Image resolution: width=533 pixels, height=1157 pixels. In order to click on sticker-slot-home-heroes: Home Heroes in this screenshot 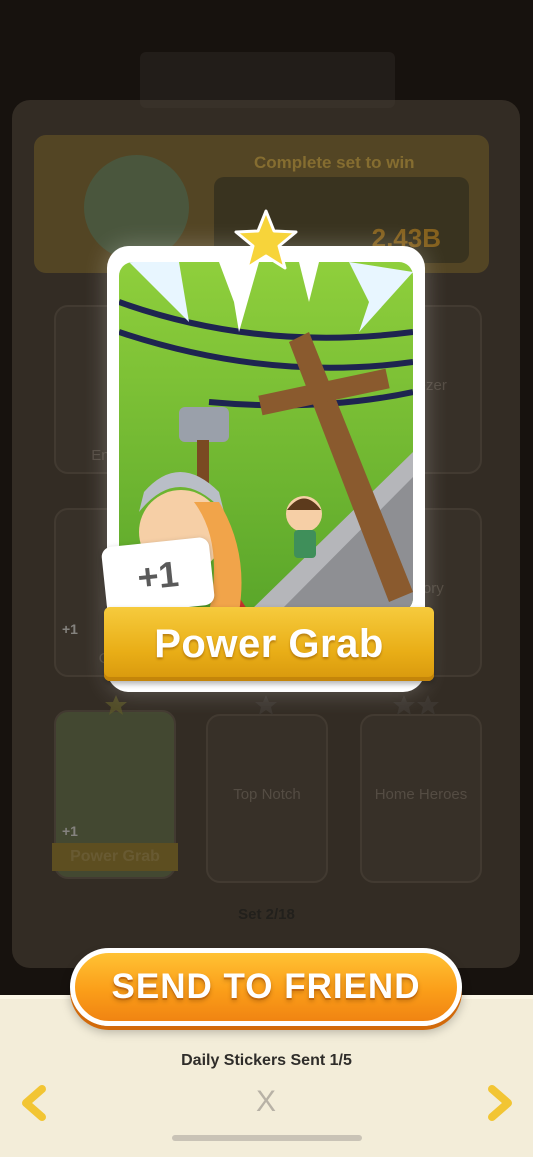, I will do `click(421, 798)`.